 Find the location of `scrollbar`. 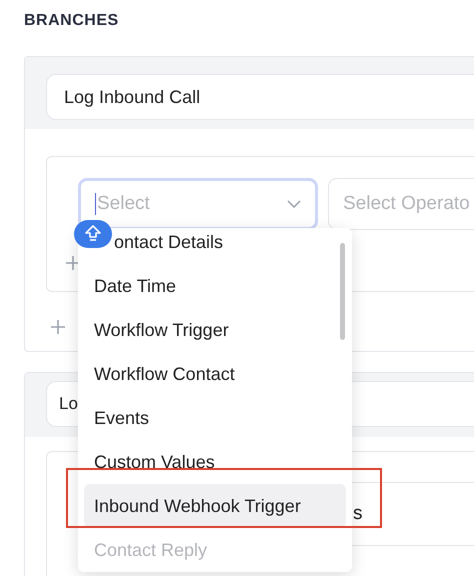

scrollbar is located at coordinates (342, 291).